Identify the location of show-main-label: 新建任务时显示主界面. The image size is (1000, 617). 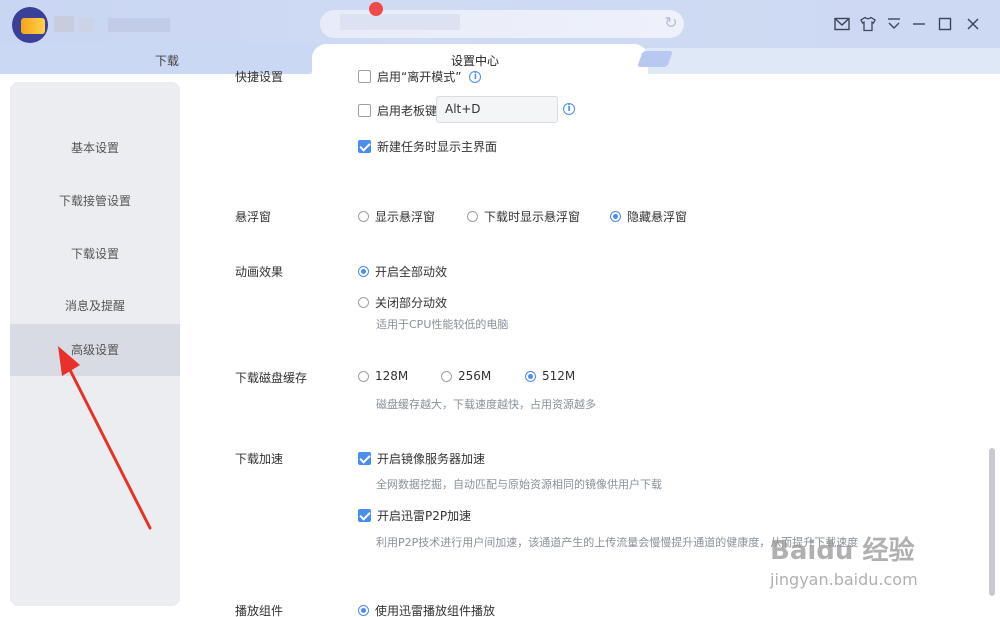
(437, 147).